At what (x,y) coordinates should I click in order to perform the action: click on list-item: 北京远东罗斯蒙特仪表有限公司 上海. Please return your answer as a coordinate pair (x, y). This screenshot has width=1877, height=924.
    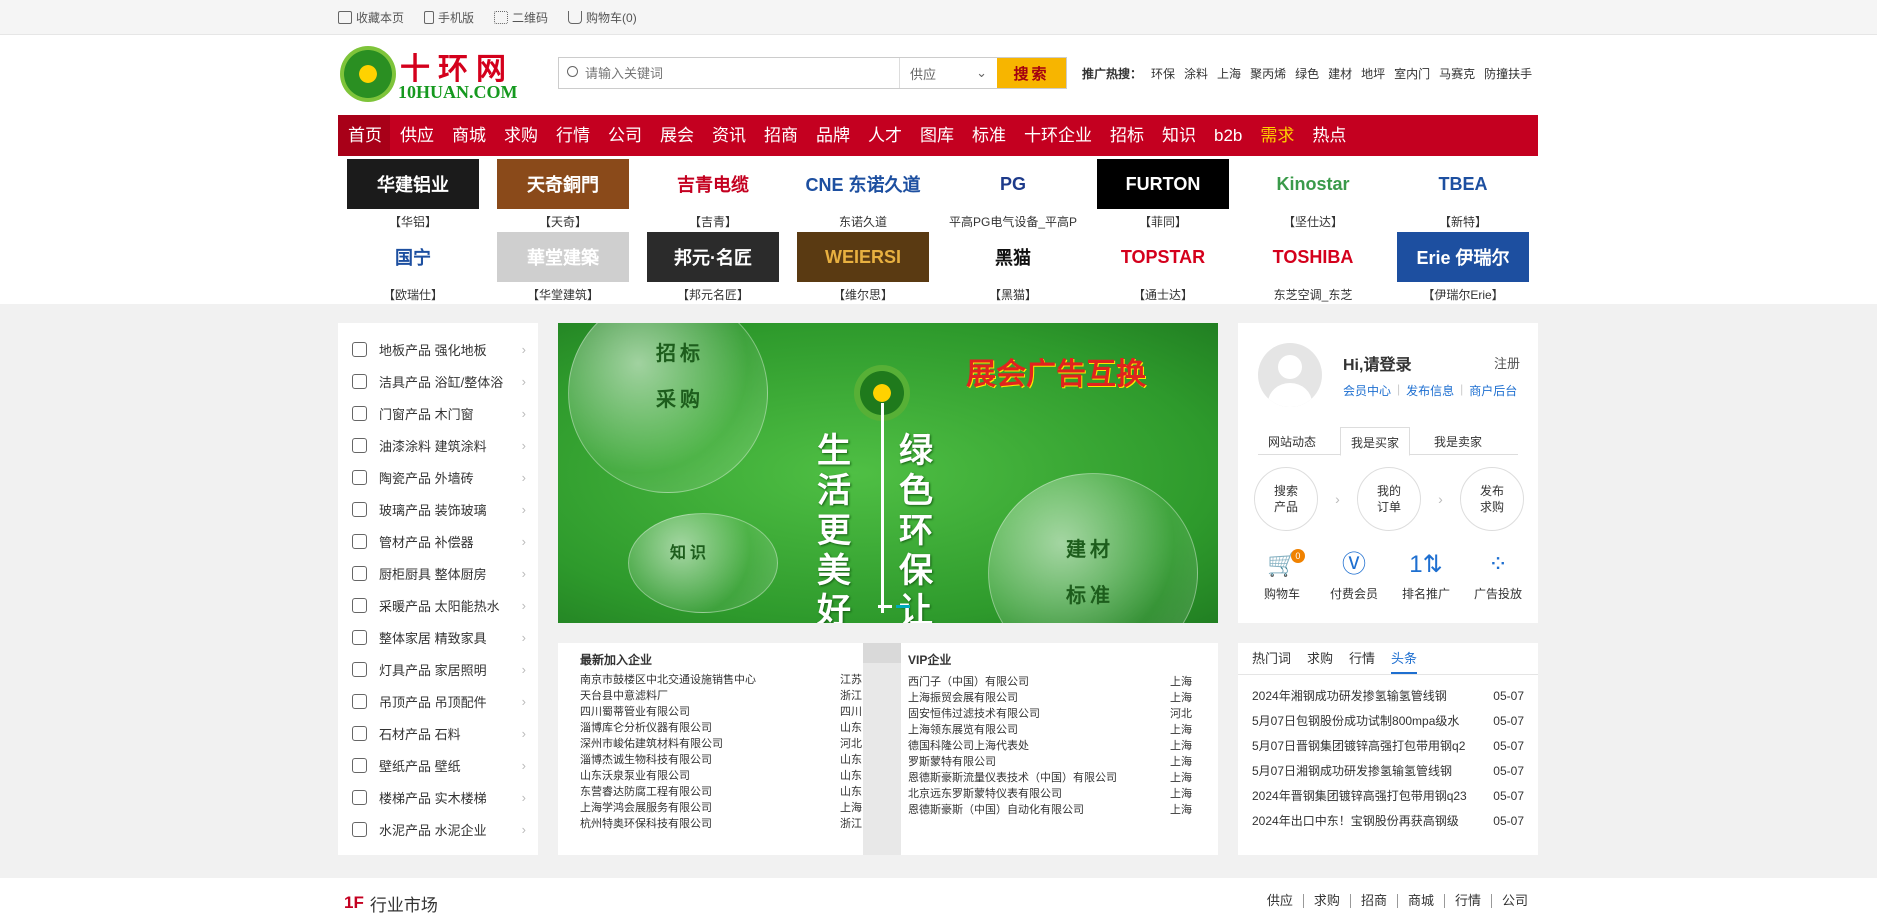
    Looking at the image, I should click on (1050, 794).